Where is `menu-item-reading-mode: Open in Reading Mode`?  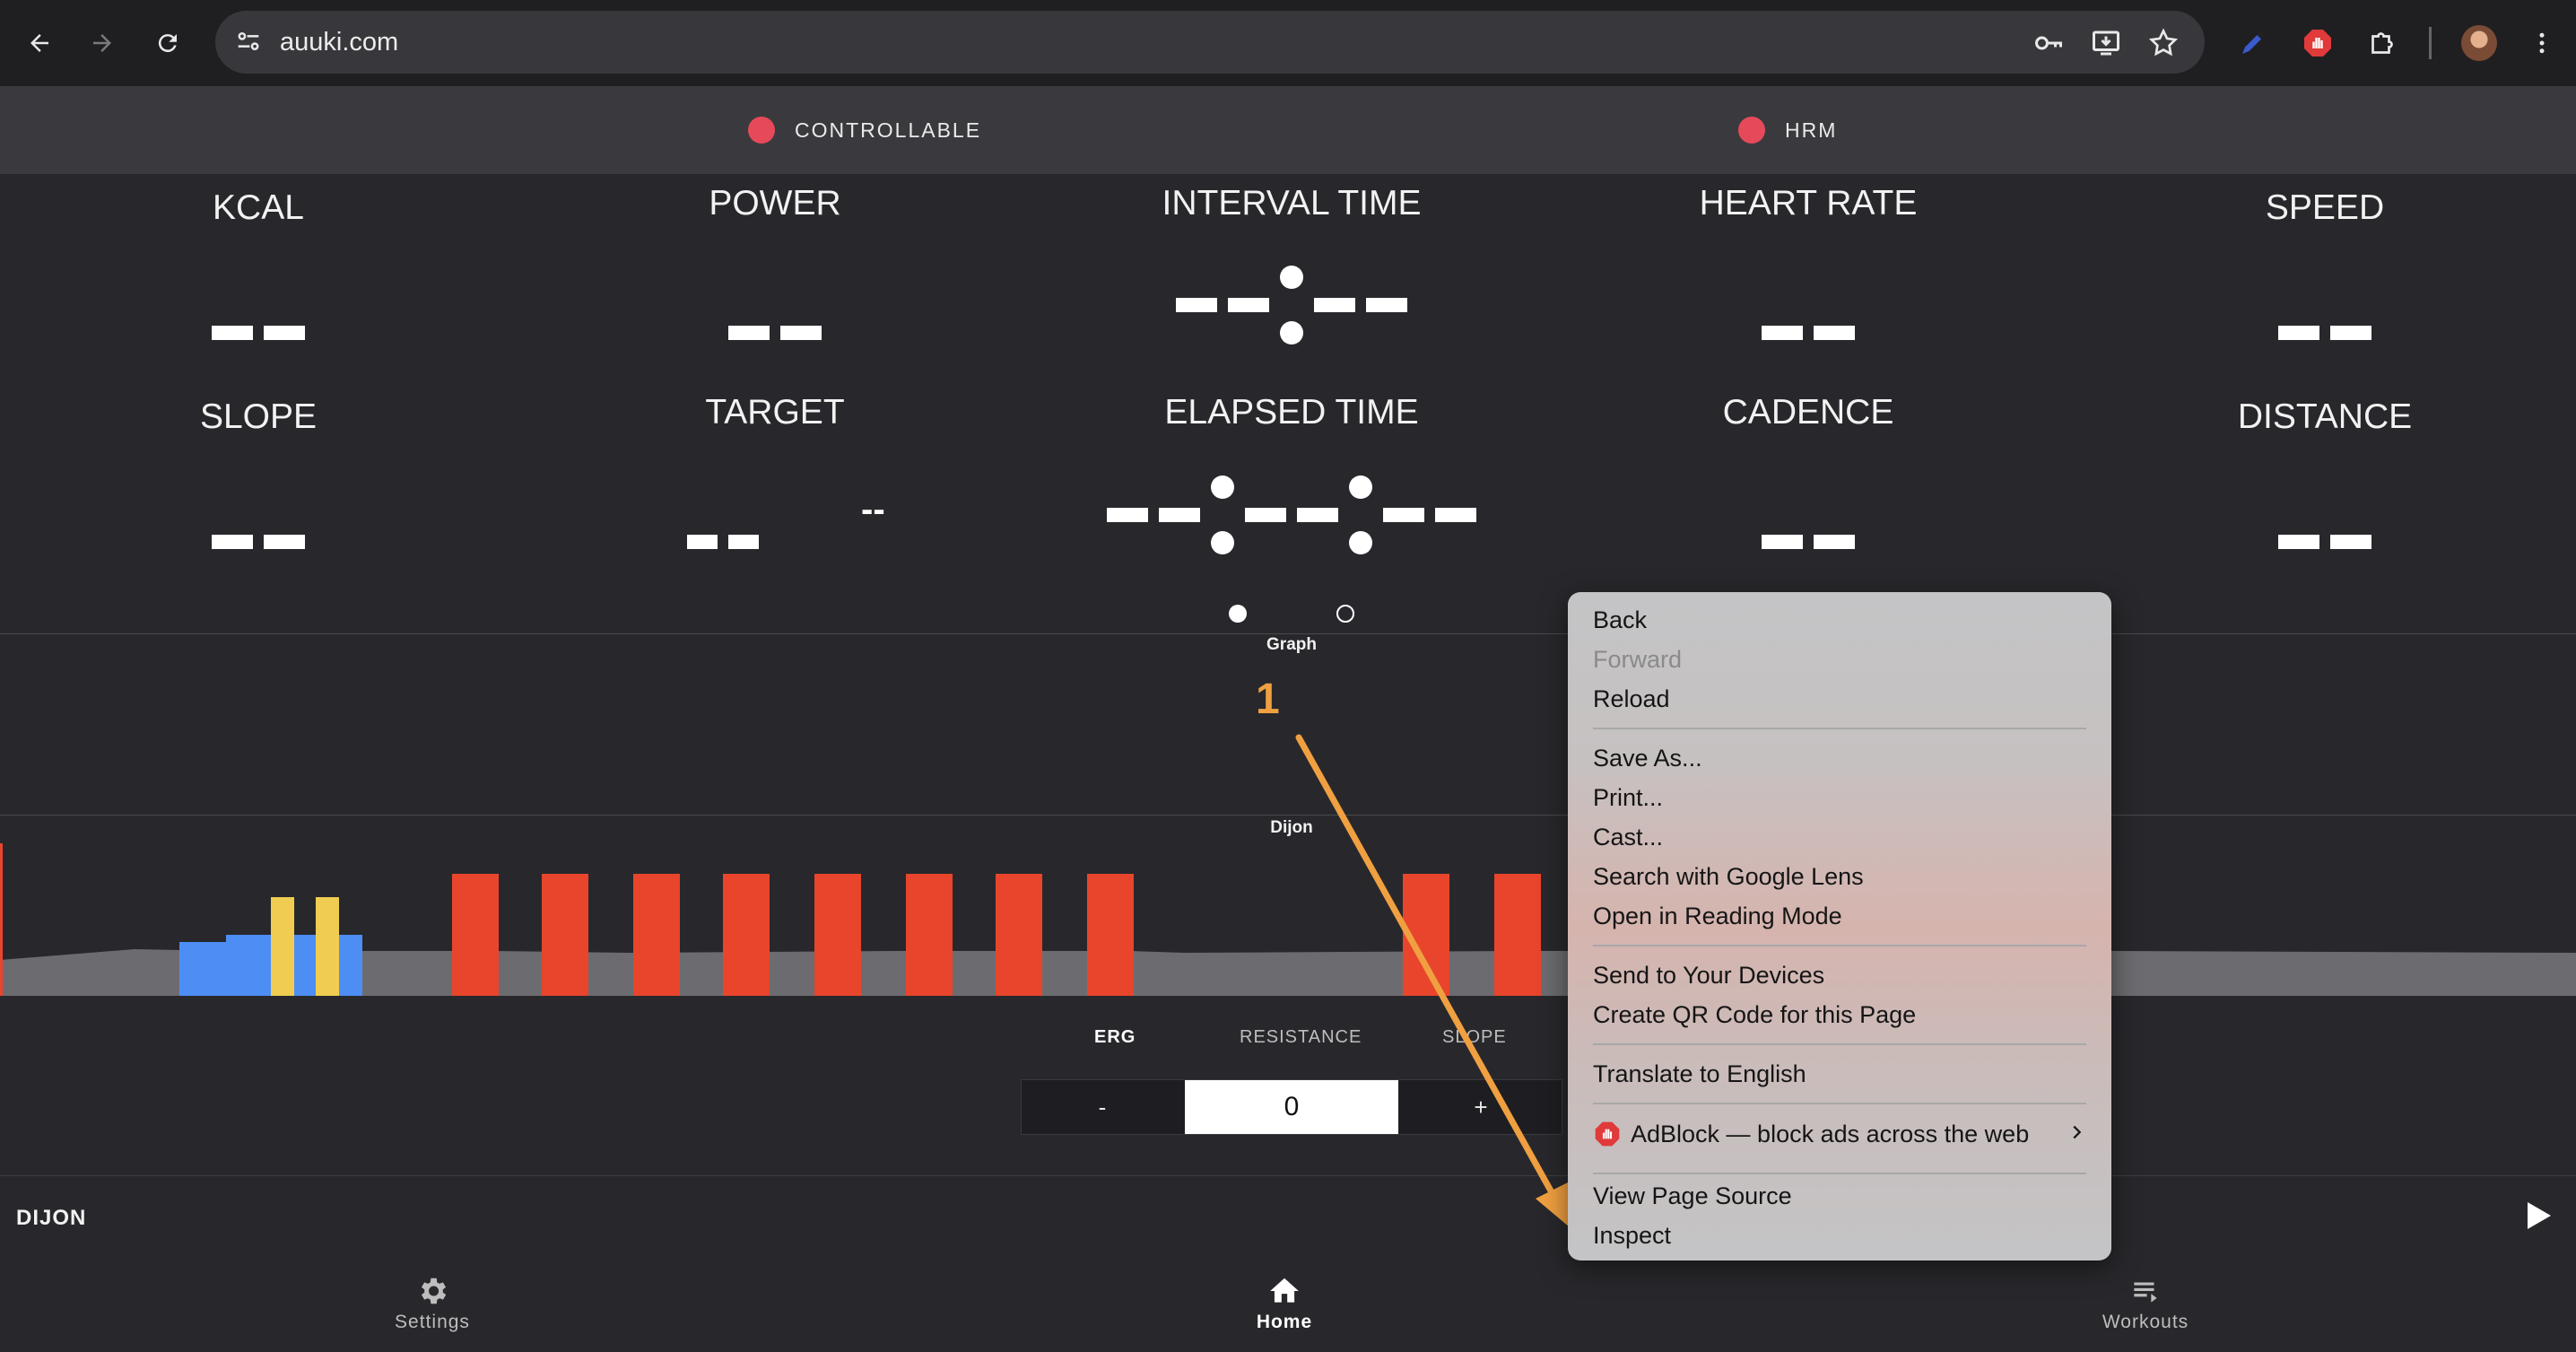 menu-item-reading-mode: Open in Reading Mode is located at coordinates (1717, 916).